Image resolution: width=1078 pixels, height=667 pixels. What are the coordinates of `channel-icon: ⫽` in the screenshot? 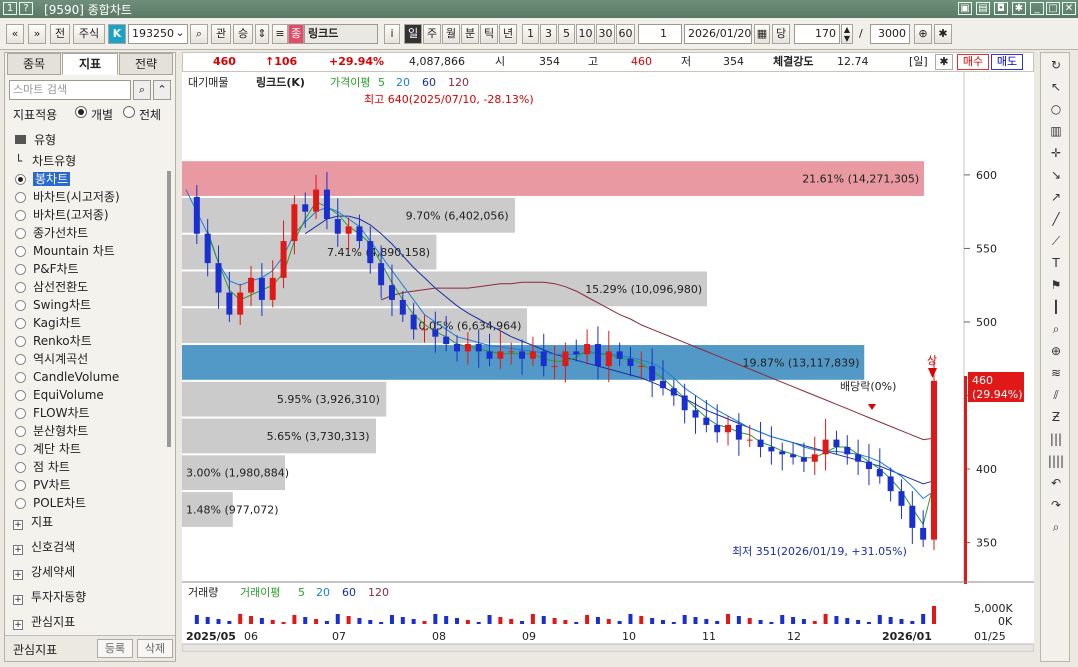 It's located at (1056, 395).